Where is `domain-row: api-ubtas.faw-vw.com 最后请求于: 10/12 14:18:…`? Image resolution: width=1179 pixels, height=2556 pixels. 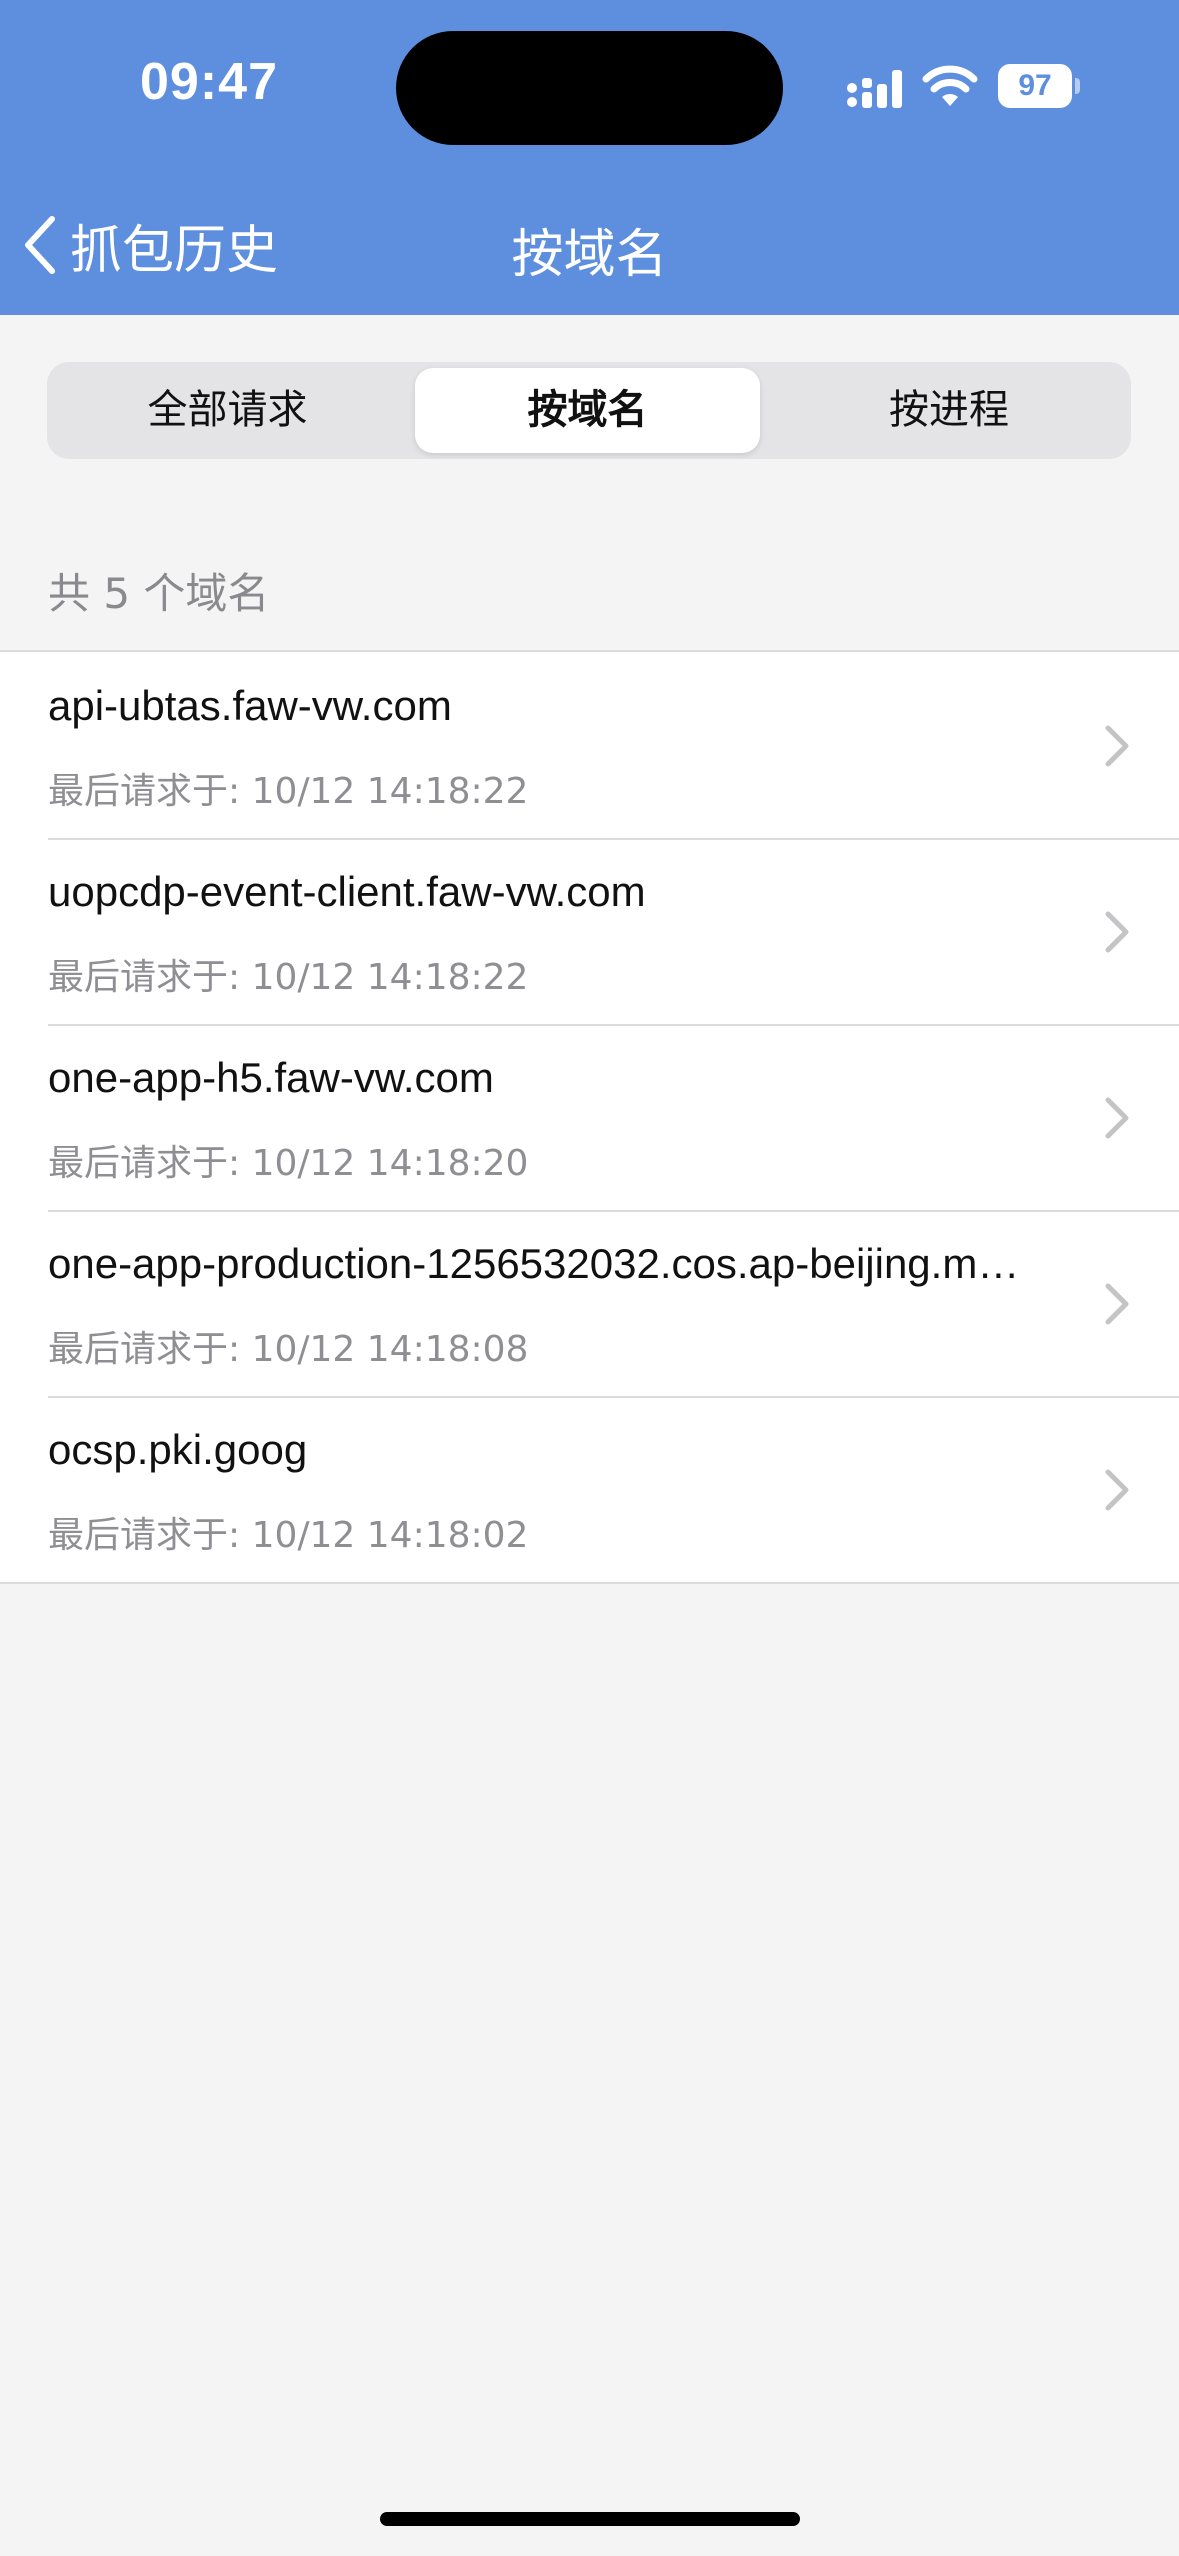 domain-row: api-ubtas.faw-vw.com 最后请求于: 10/12 14:18:… is located at coordinates (589, 745).